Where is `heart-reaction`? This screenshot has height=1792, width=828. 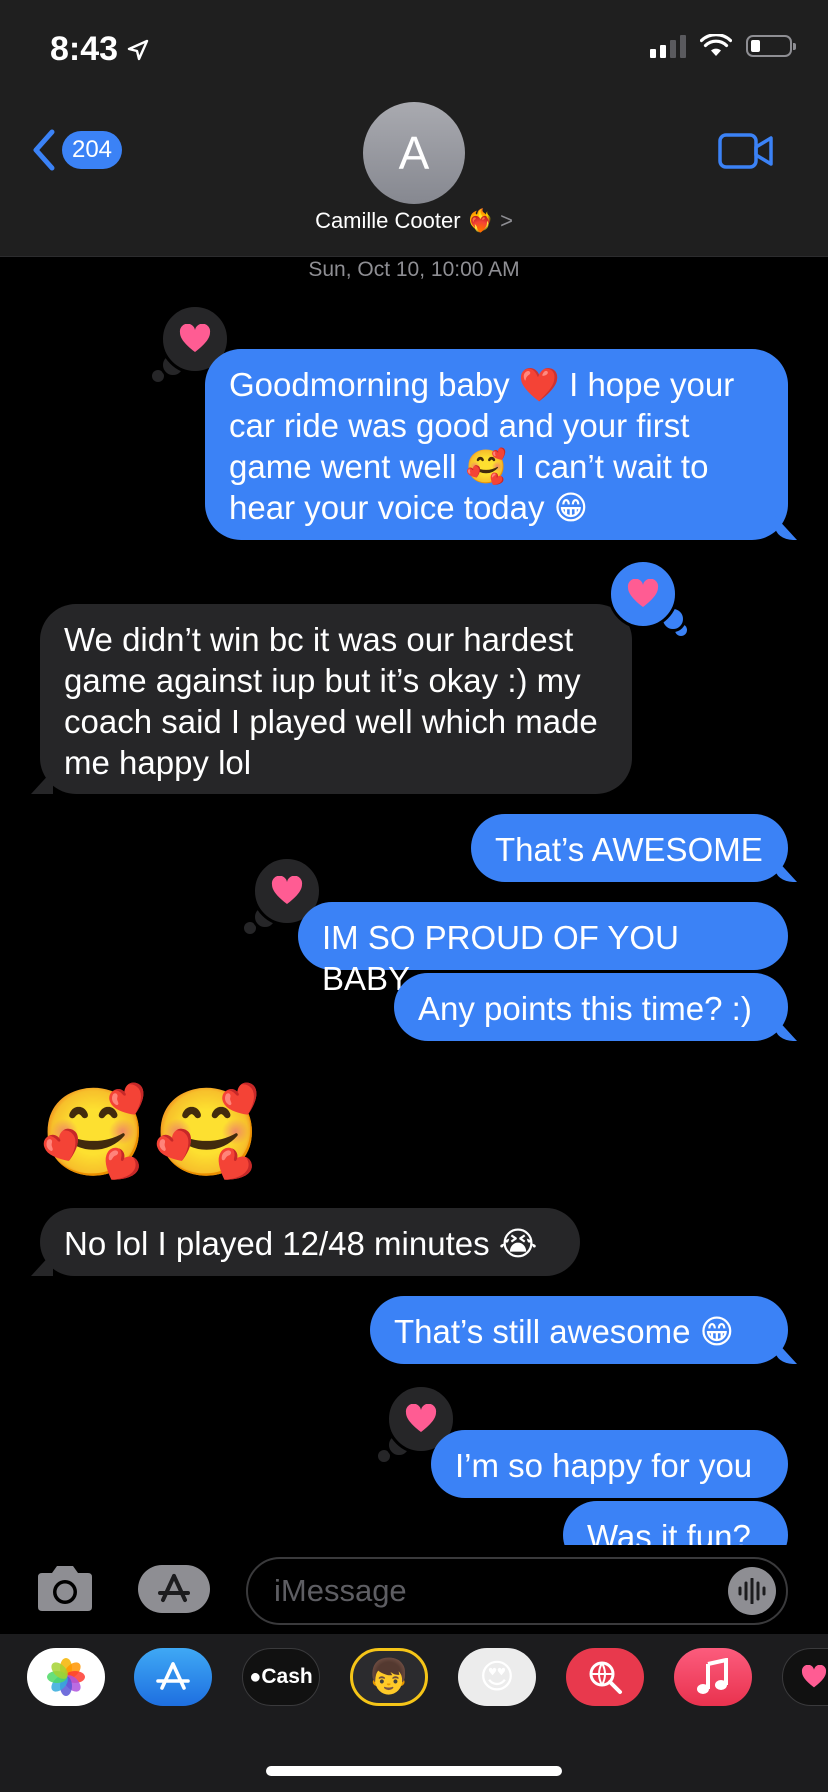 heart-reaction is located at coordinates (643, 594).